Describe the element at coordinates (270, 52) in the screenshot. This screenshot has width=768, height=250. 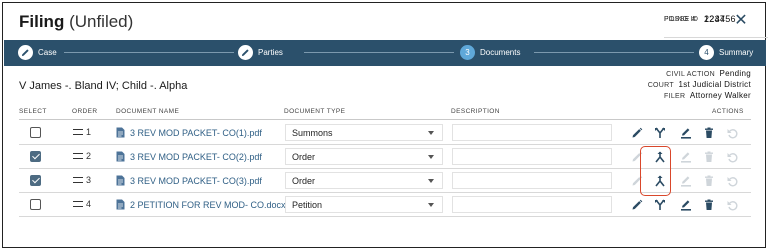
I see `step-label: Parties` at that location.